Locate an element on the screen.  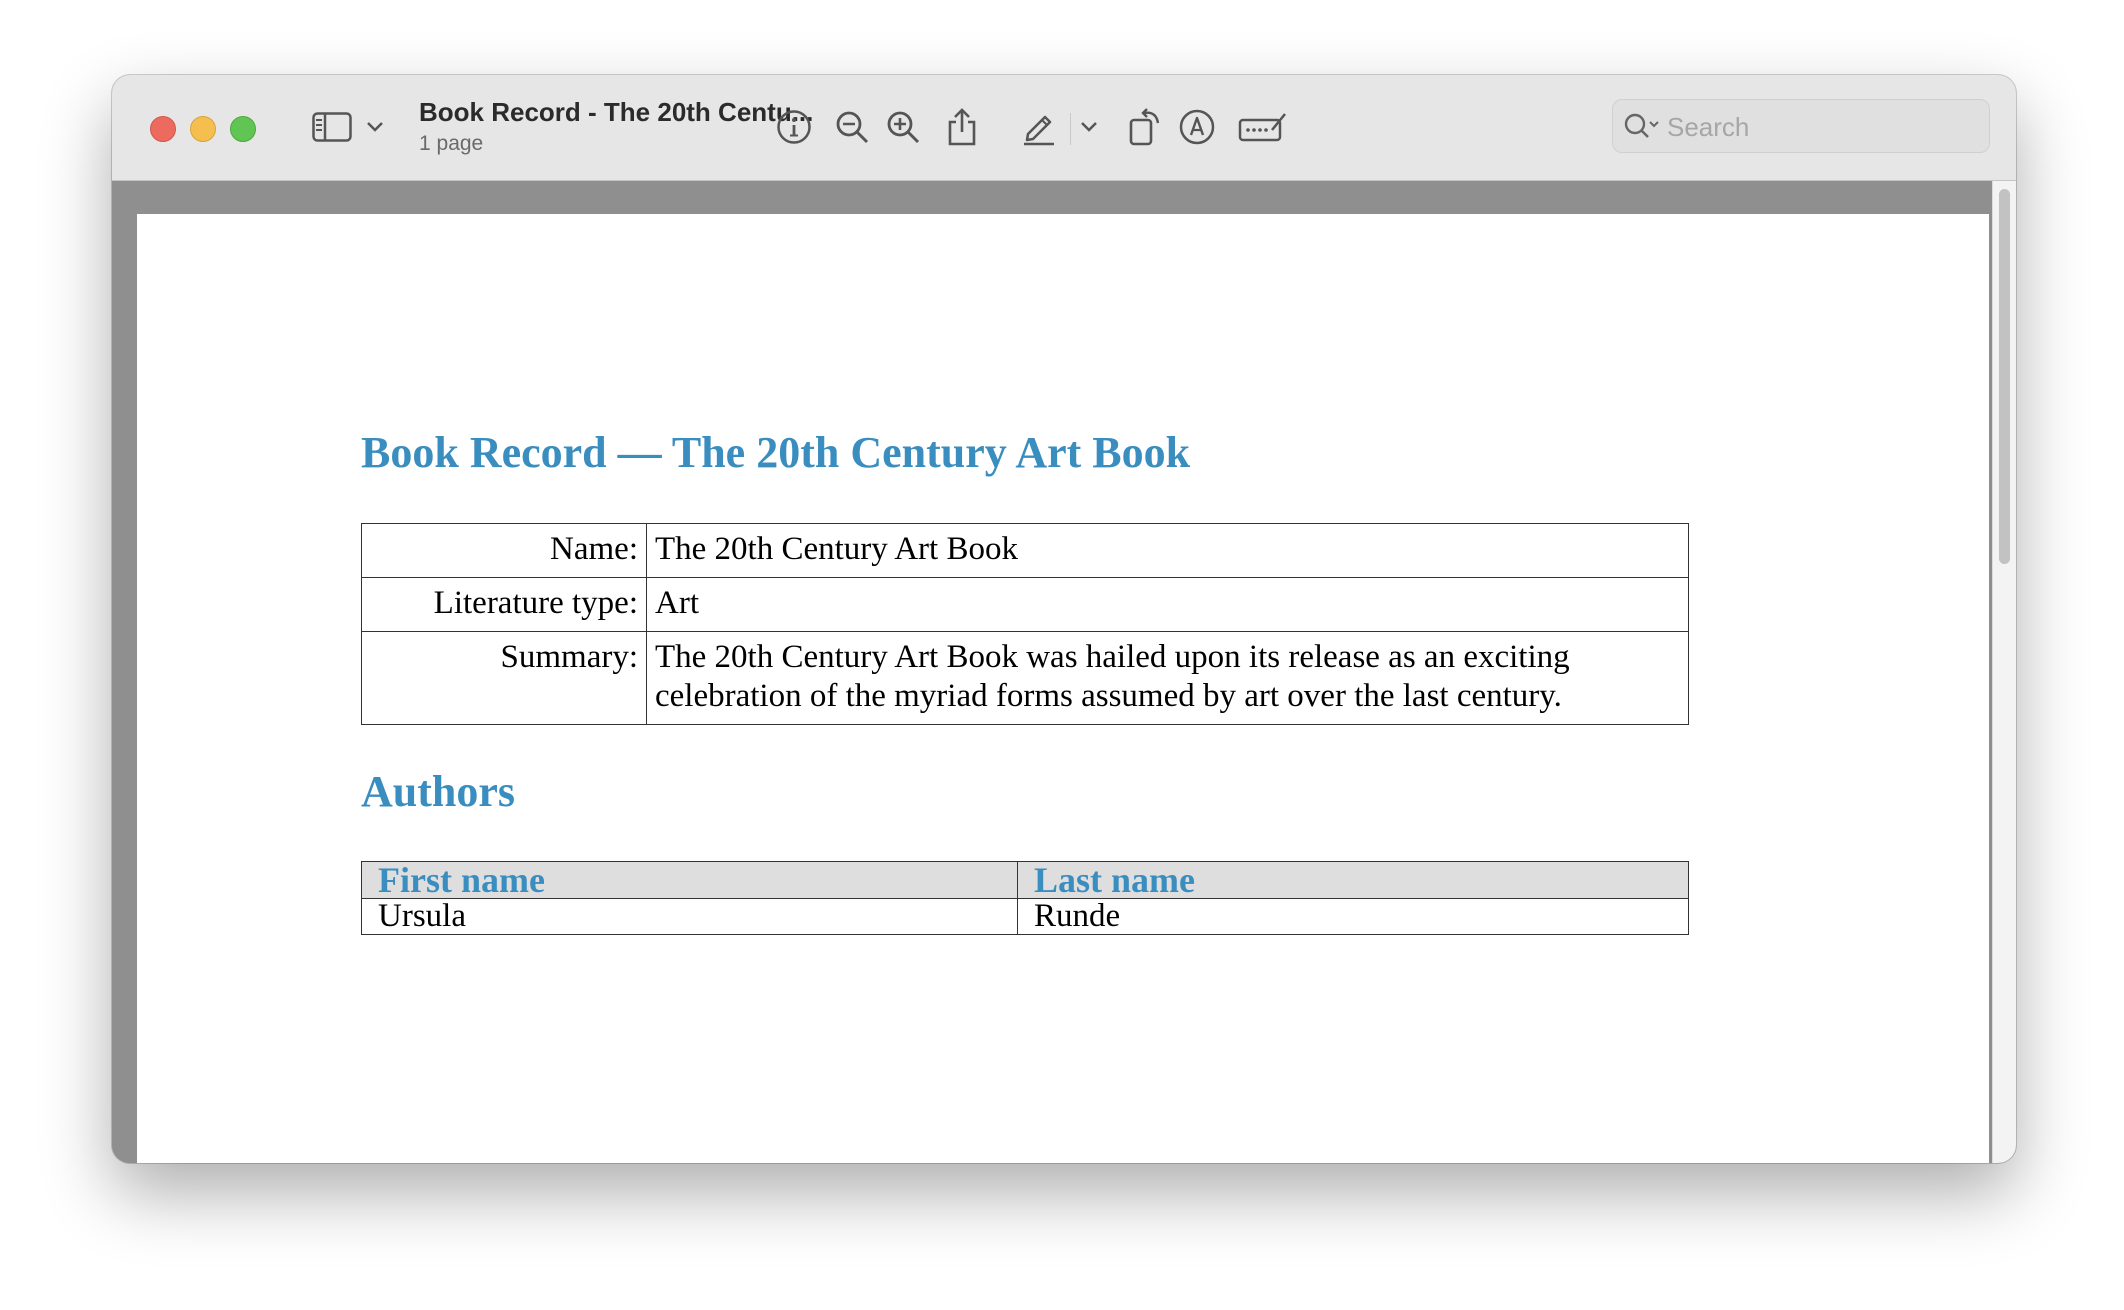
markup-button is located at coordinates (1197, 127).